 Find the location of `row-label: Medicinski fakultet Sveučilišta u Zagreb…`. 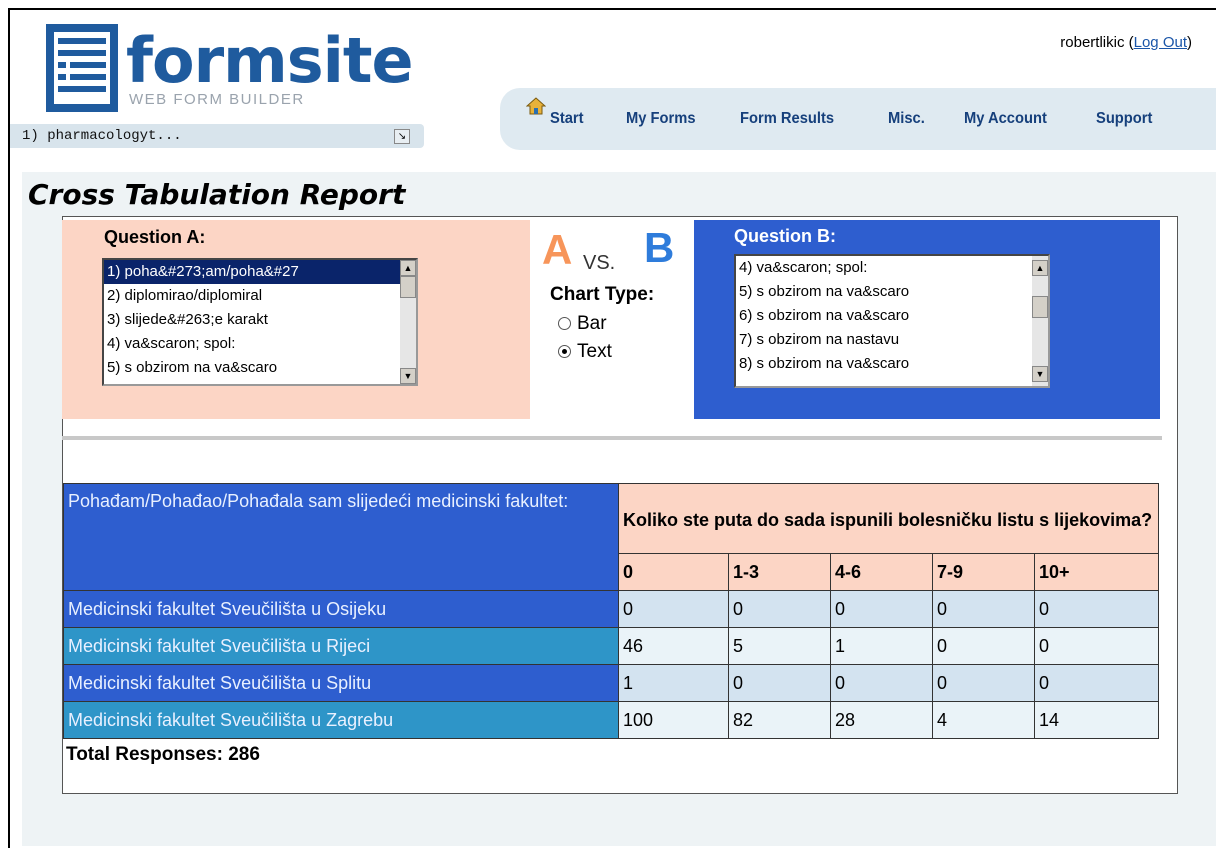

row-label: Medicinski fakultet Sveučilišta u Zagreb… is located at coordinates (341, 720).